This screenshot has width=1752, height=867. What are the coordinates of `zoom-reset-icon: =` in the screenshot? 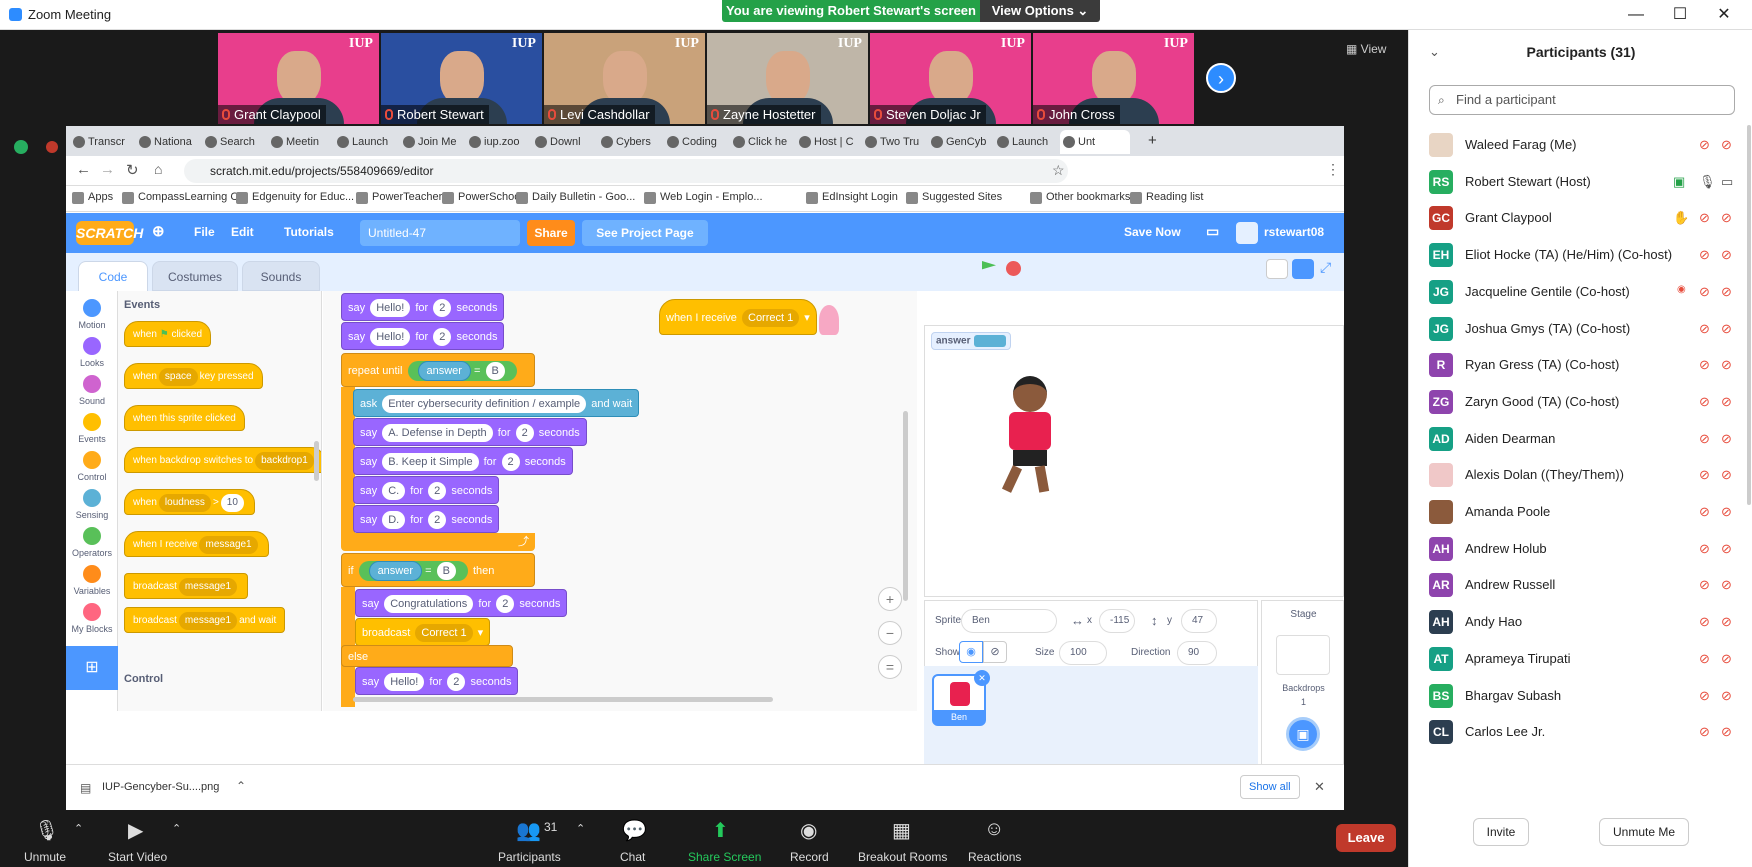 It's located at (890, 667).